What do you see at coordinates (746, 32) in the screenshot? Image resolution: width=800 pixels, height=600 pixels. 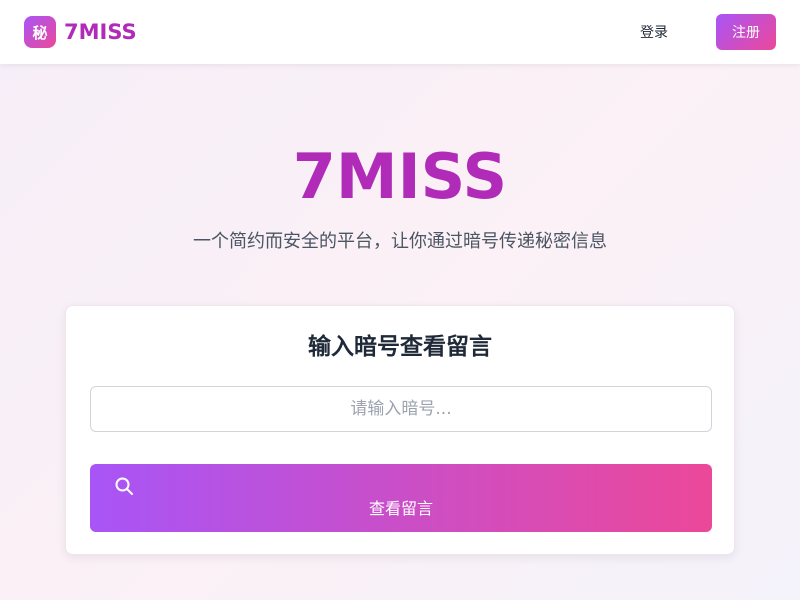 I see `register-button: 注册` at bounding box center [746, 32].